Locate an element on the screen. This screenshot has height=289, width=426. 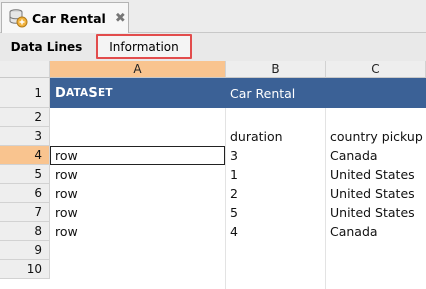
close-icon: ✖ is located at coordinates (120, 18).